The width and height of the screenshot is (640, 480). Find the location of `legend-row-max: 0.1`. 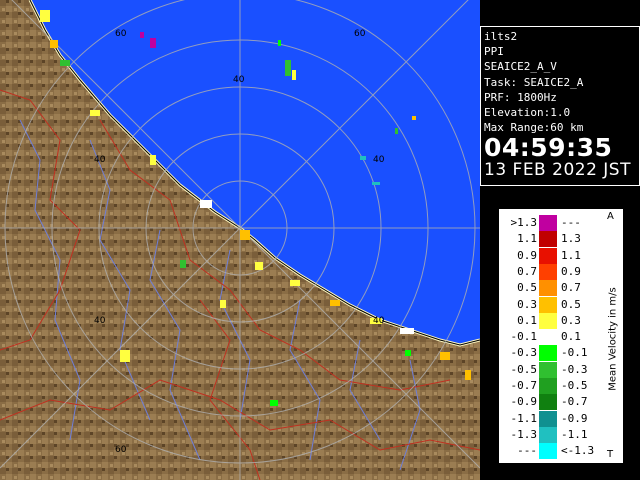

legend-row-max: 0.1 is located at coordinates (571, 337).